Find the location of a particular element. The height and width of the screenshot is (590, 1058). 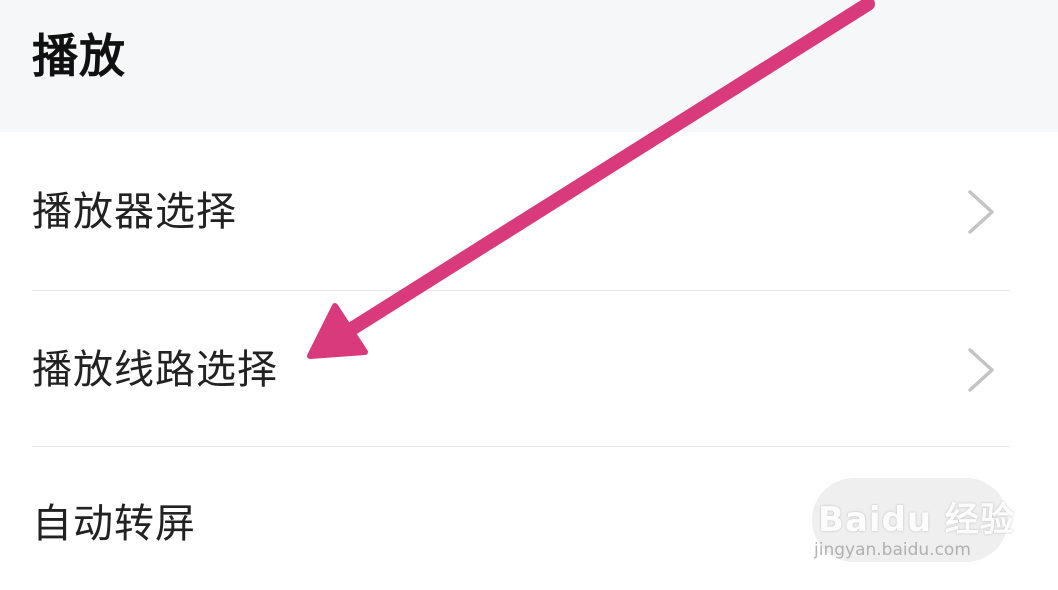

watermark-brand: Baidu 经验 is located at coordinates (916, 520).